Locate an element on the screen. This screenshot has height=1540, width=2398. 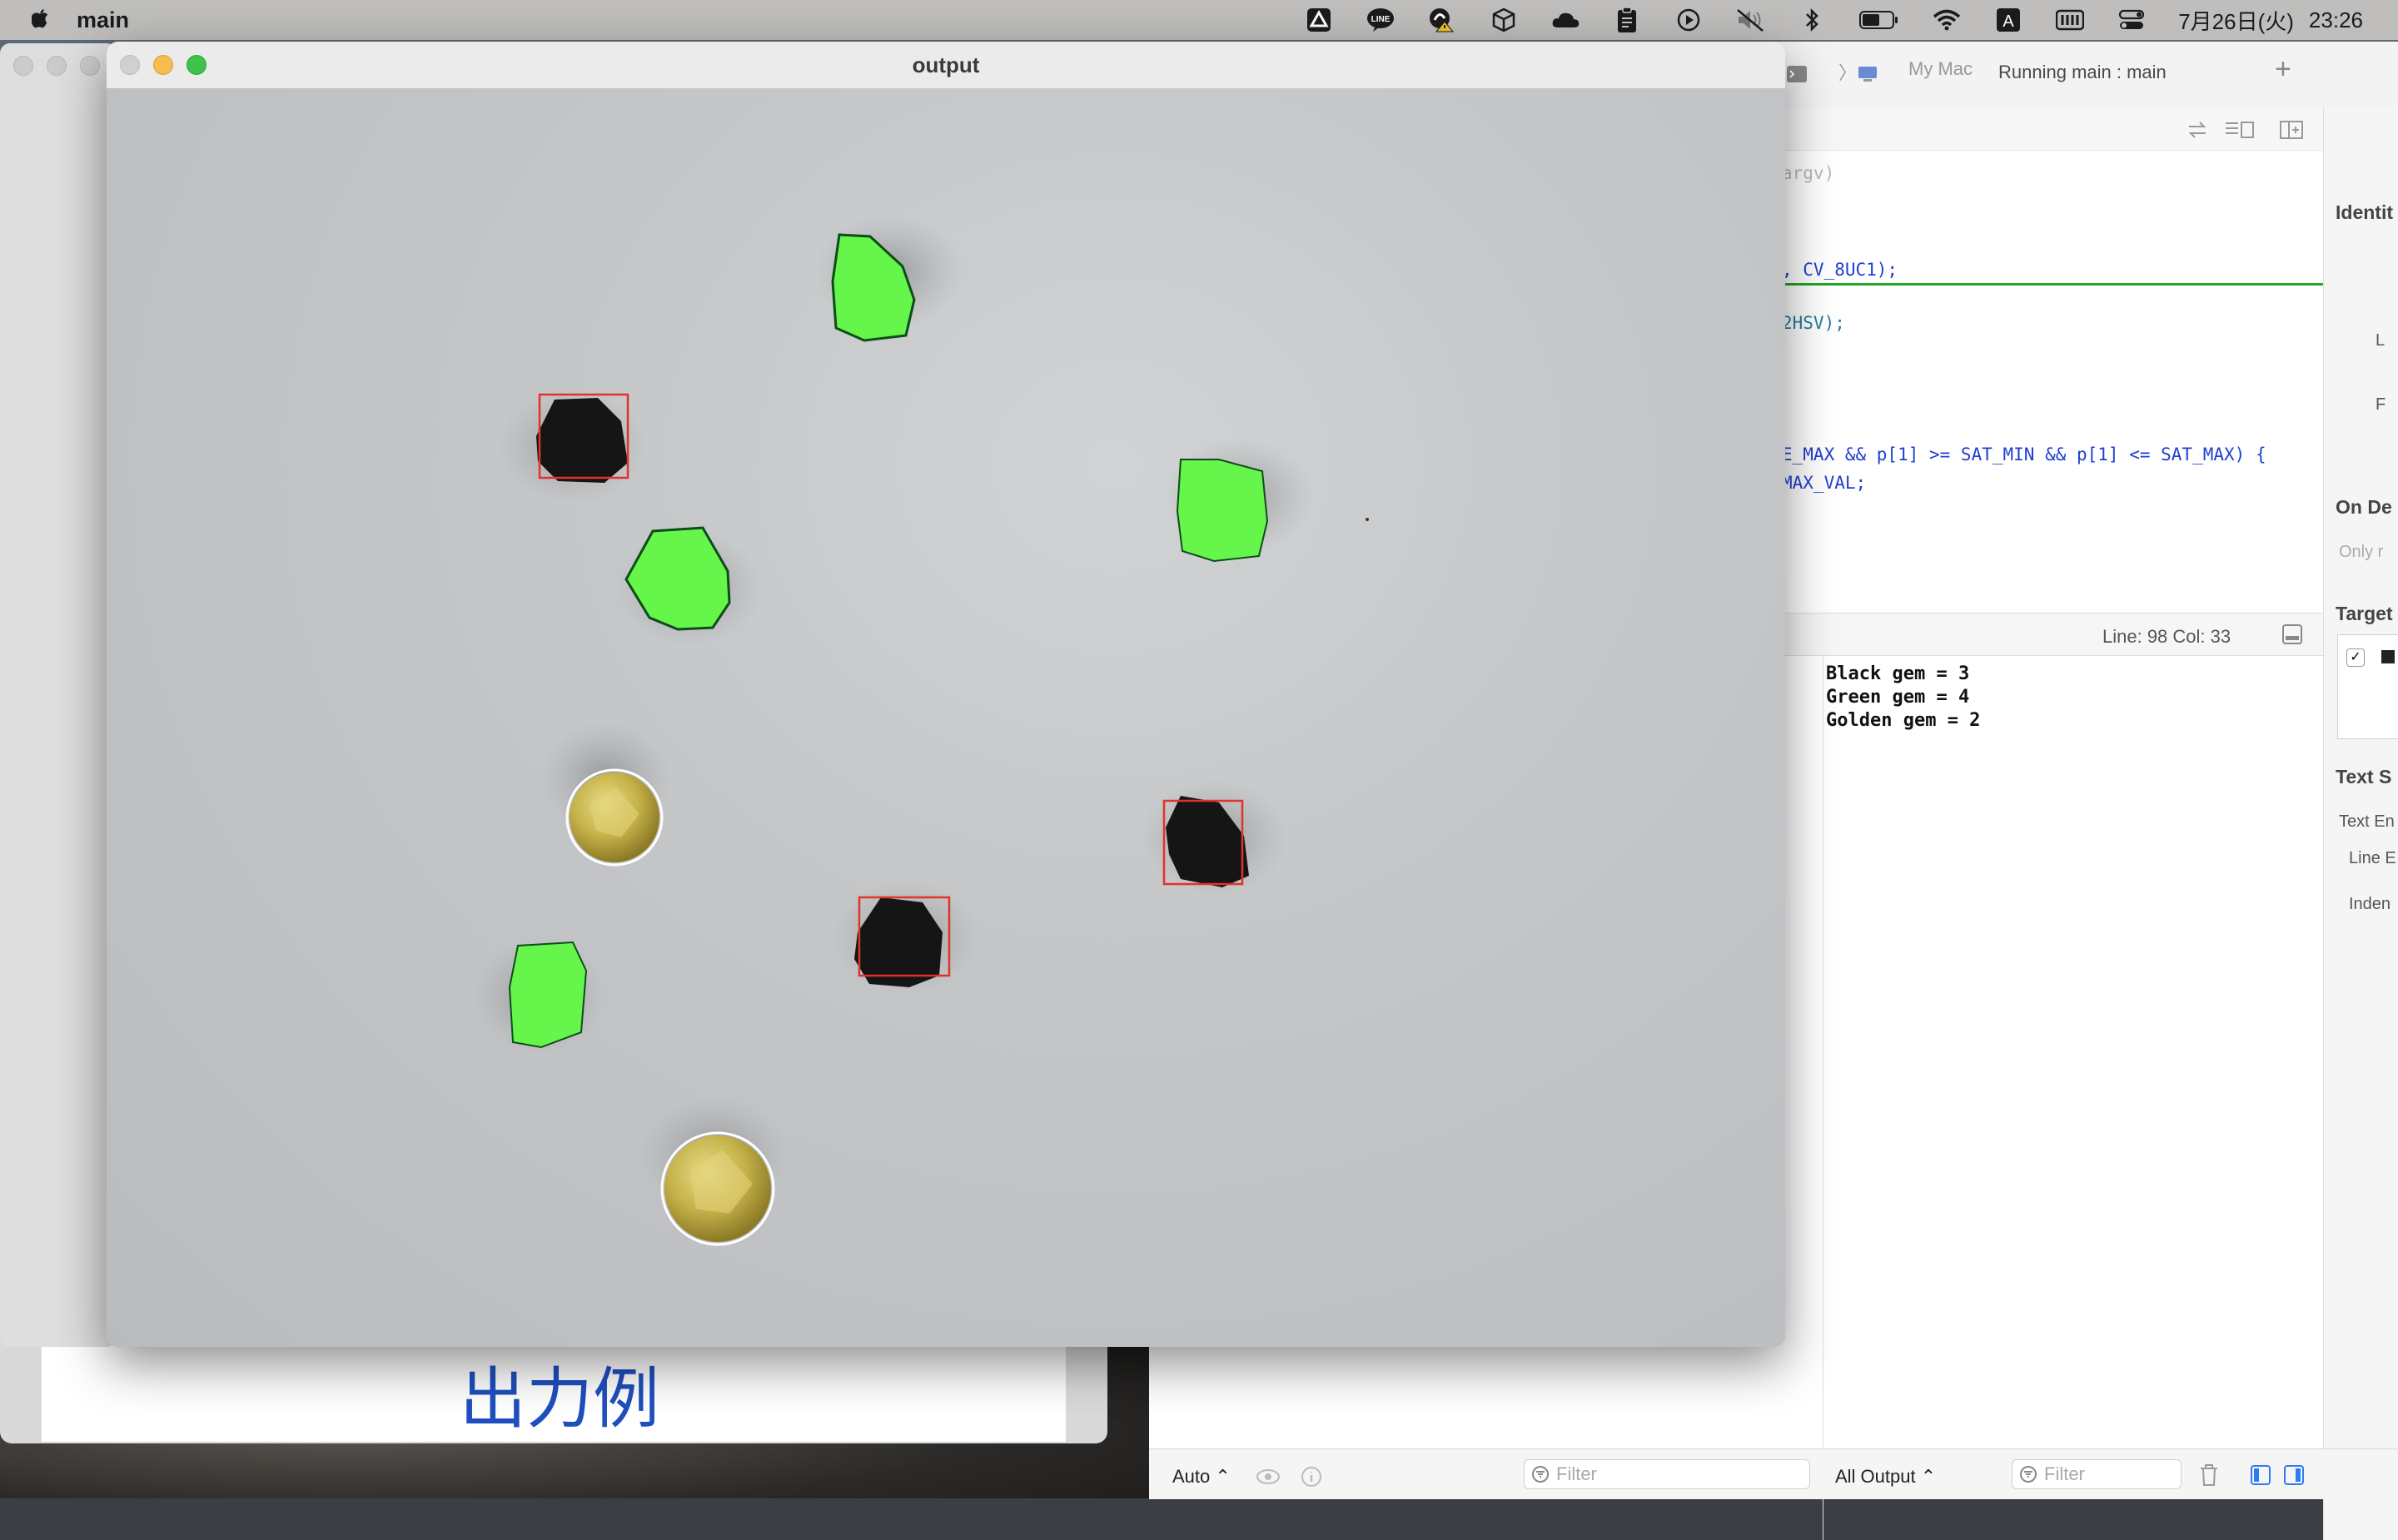
target-list: ✓ is located at coordinates (2367, 686).